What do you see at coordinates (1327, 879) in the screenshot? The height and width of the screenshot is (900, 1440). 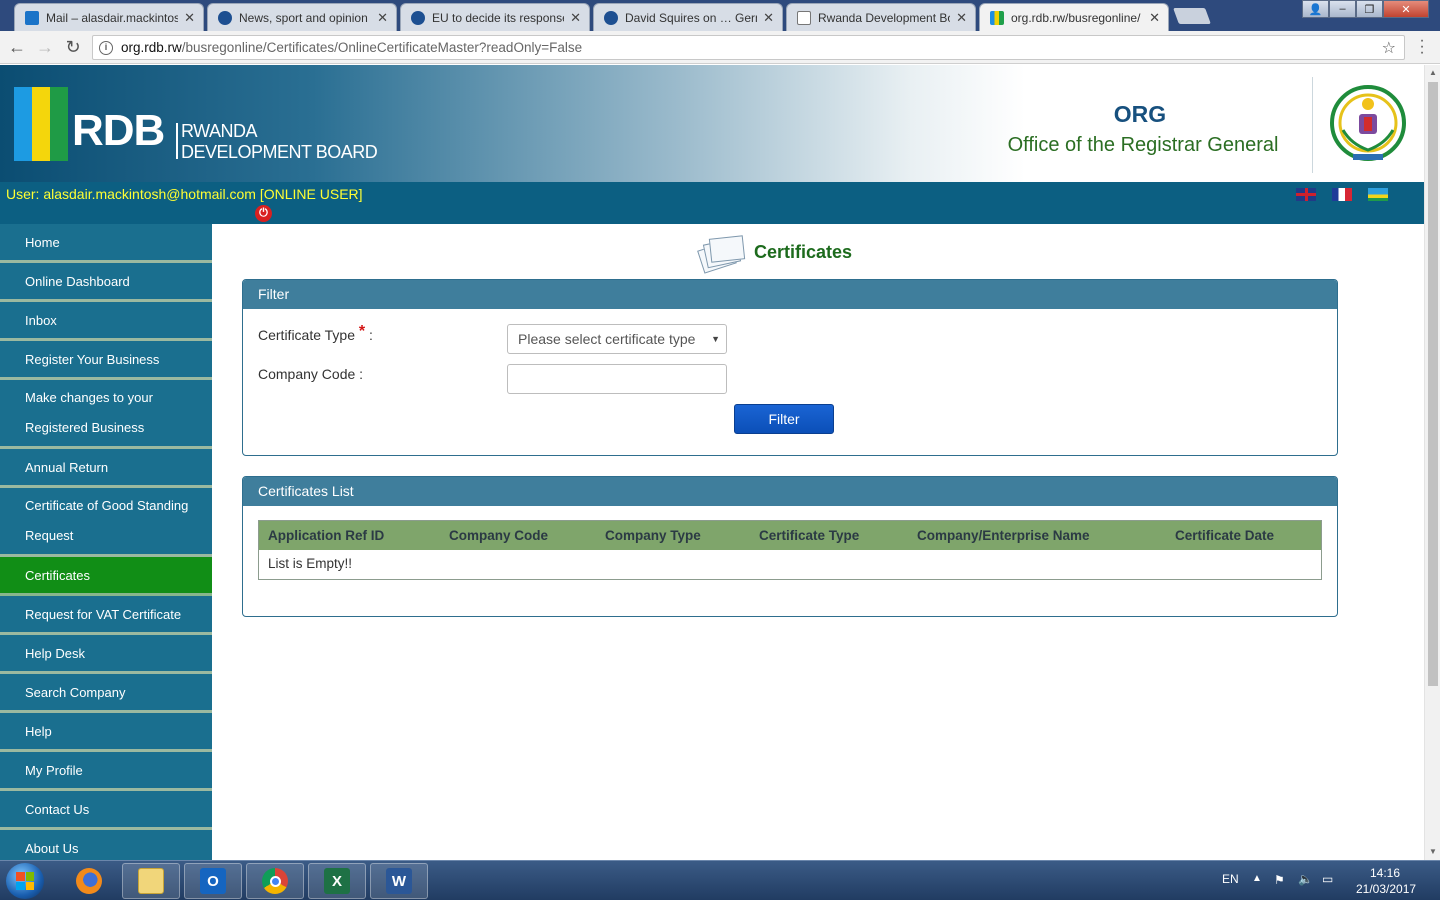 I see `display-icon: ▭` at bounding box center [1327, 879].